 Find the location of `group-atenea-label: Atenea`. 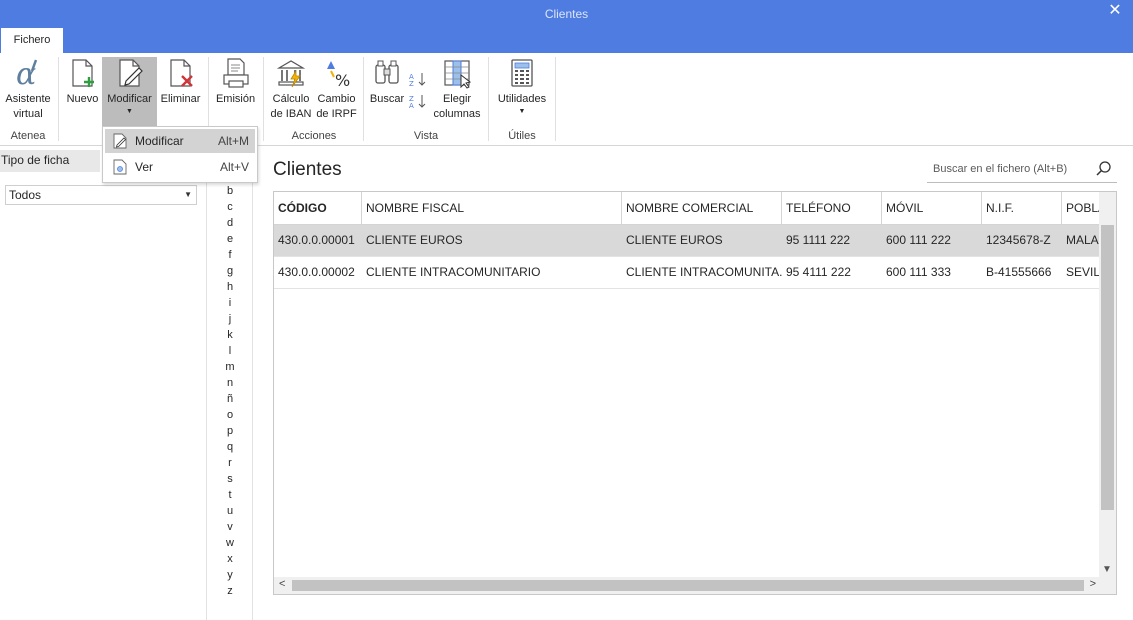

group-atenea-label: Atenea is located at coordinates (28, 136).